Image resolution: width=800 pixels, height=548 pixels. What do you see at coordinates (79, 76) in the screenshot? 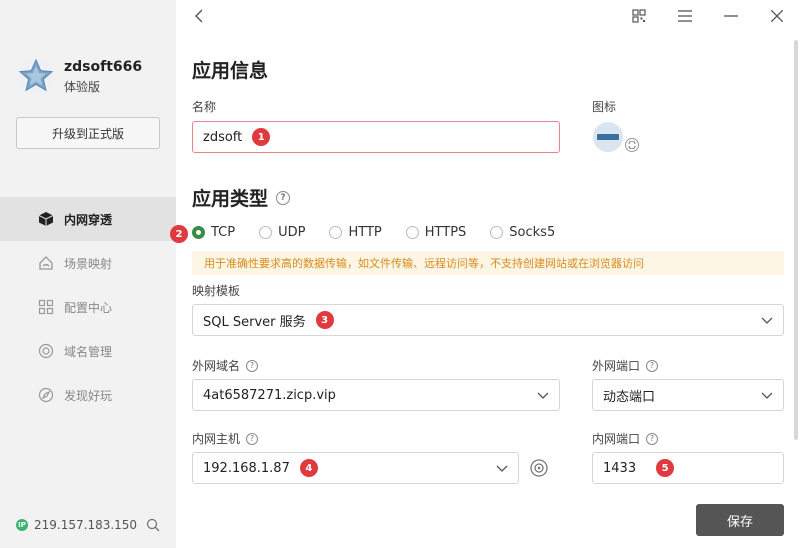
I see `user-info: zdsoft666 体验版` at bounding box center [79, 76].